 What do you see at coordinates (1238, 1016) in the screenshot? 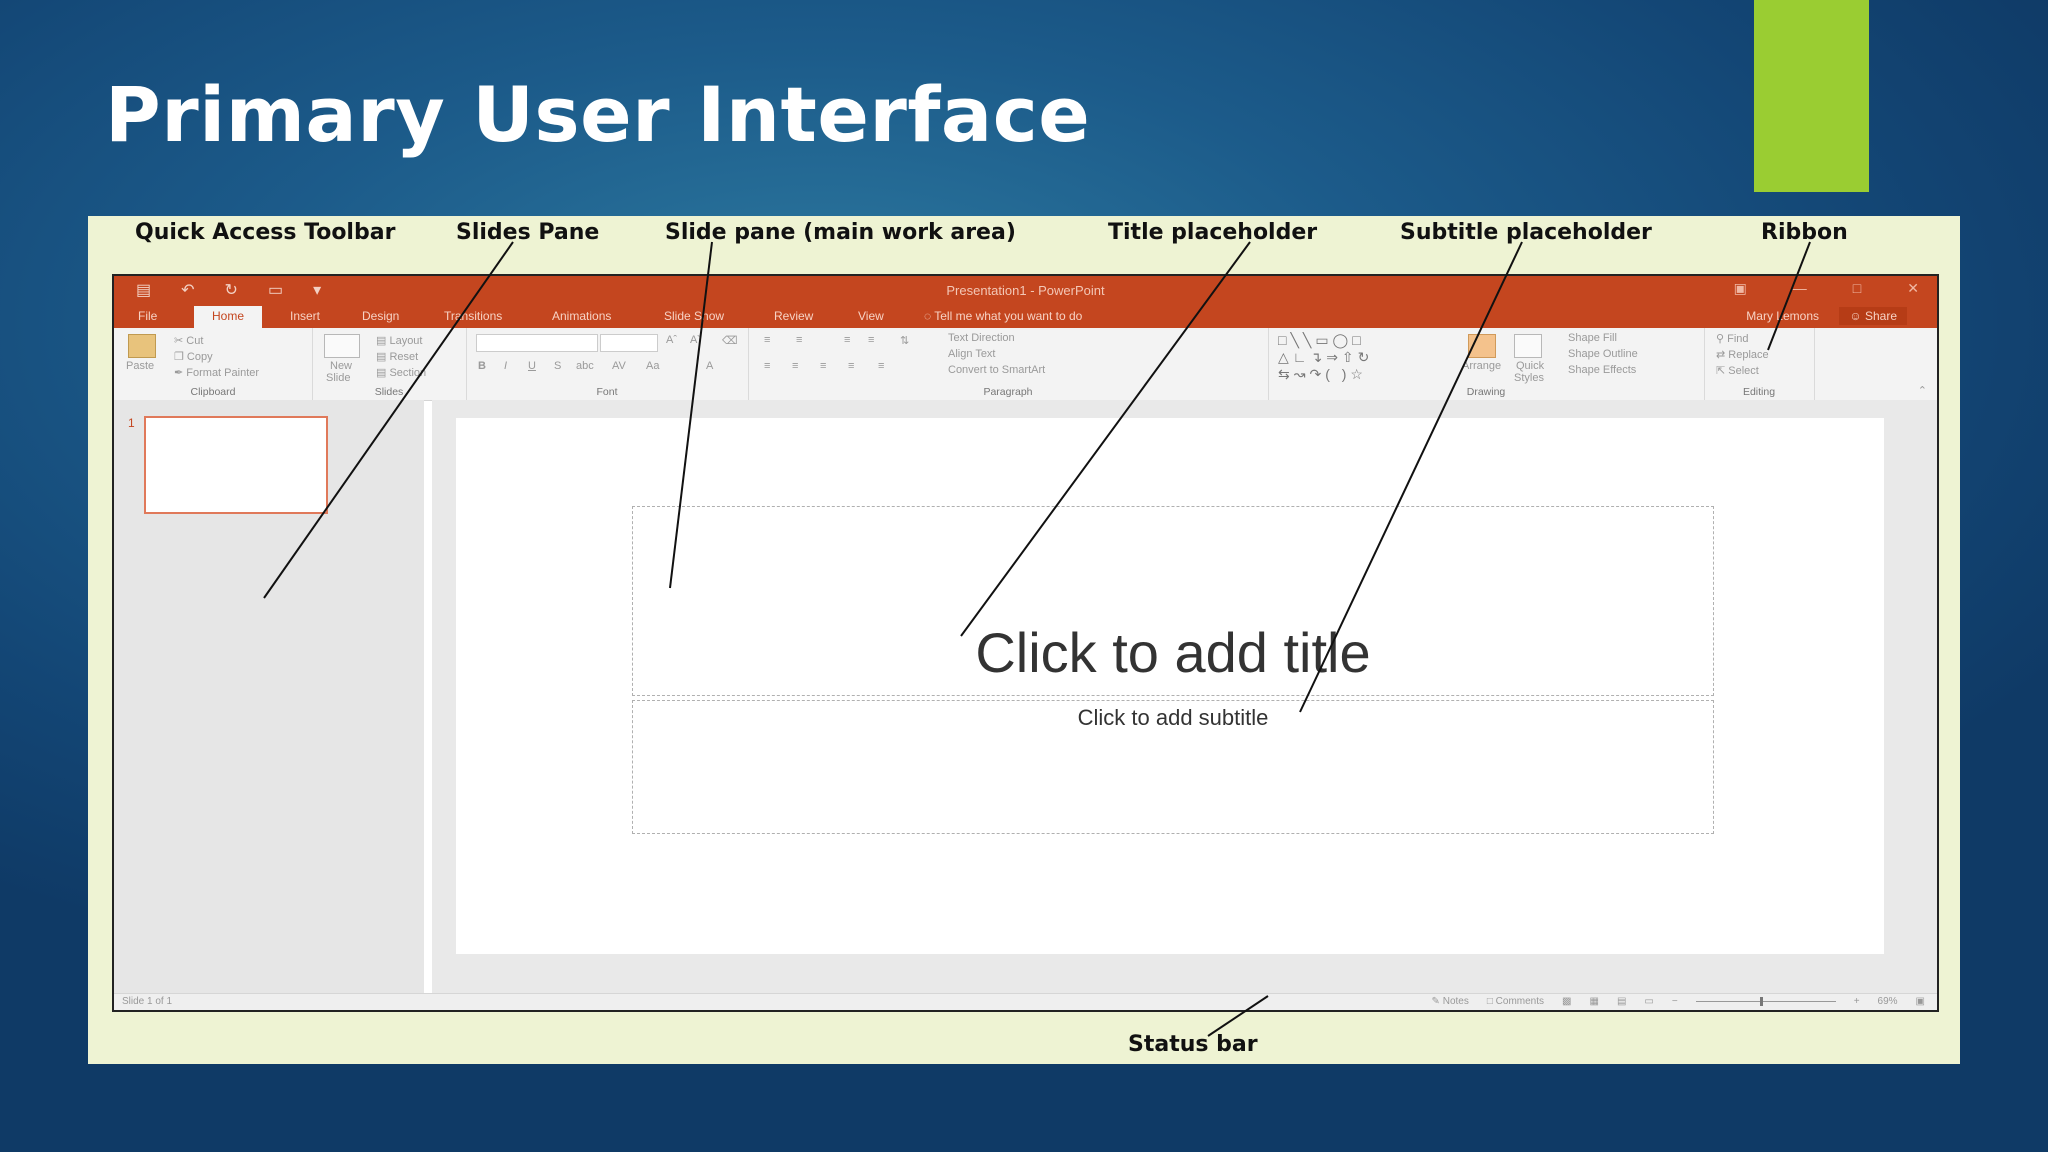
I see `leader-status-bar` at bounding box center [1238, 1016].